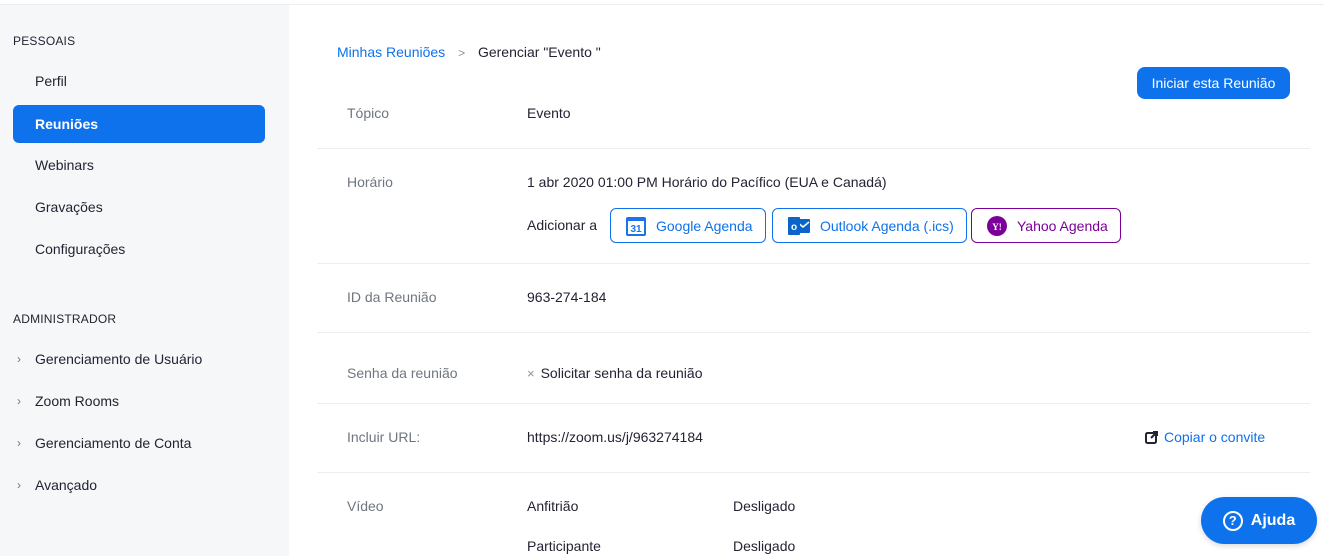 This screenshot has width=1324, height=556. I want to click on sidebar-item-account-management: › Gerenciamento de Conta, so click(139, 443).